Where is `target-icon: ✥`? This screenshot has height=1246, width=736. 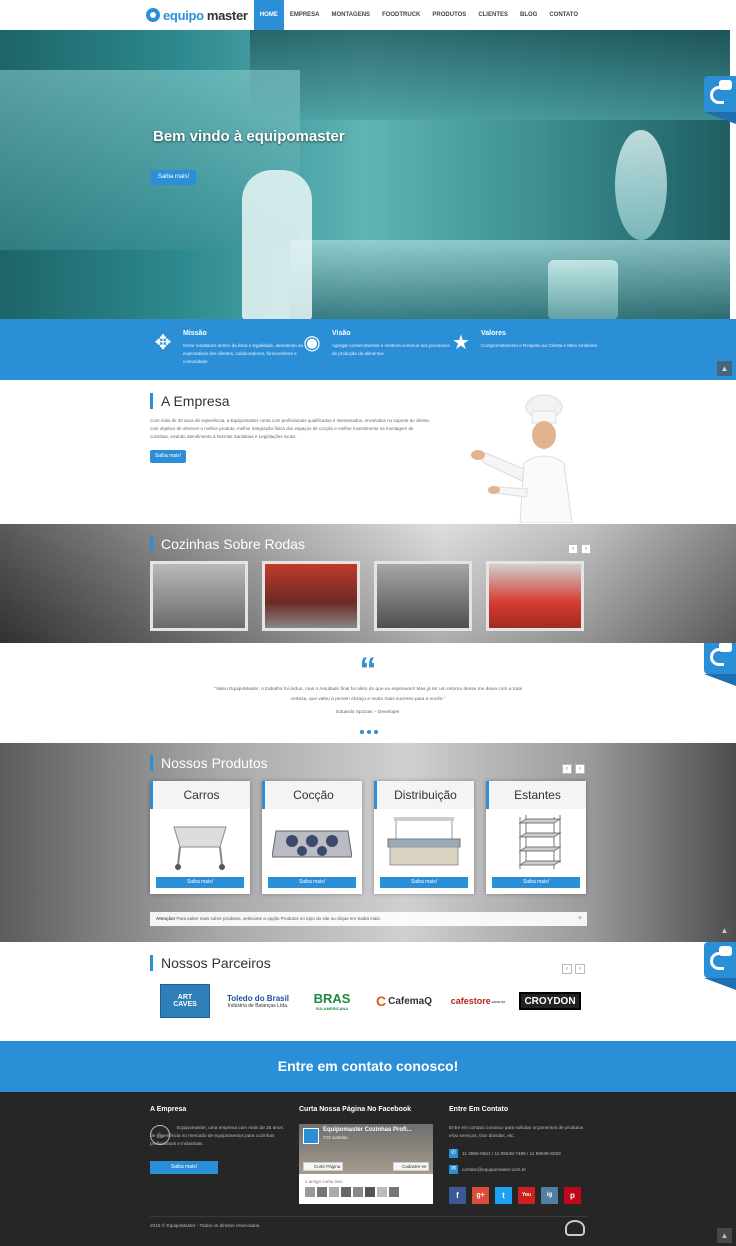
target-icon: ✥ is located at coordinates (163, 343).